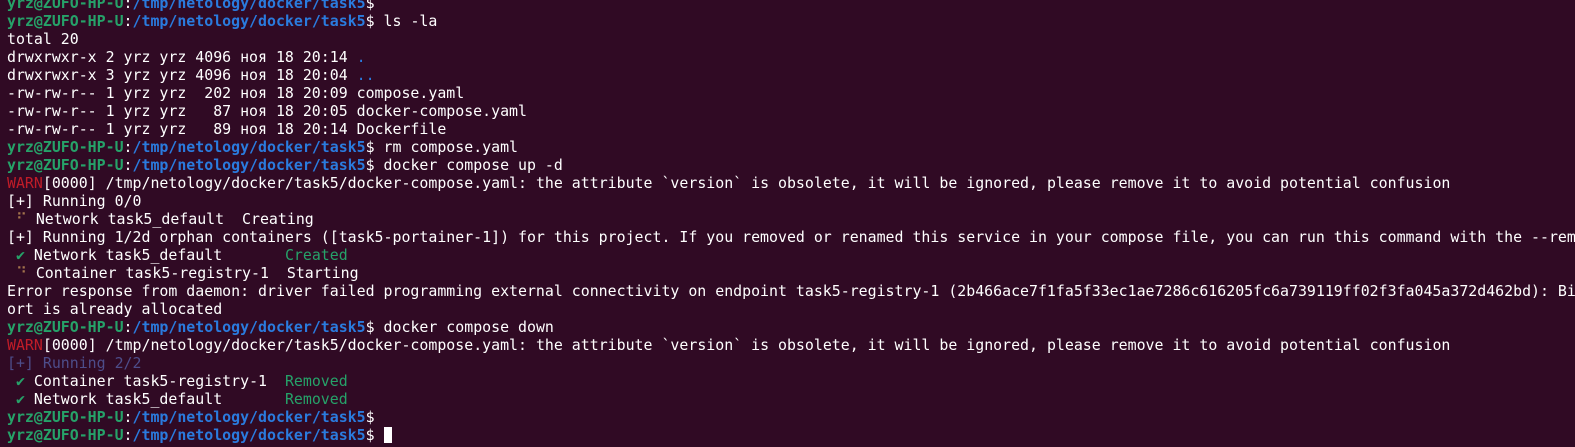  What do you see at coordinates (115, 309) in the screenshot?
I see `error-line: ort is already allocated` at bounding box center [115, 309].